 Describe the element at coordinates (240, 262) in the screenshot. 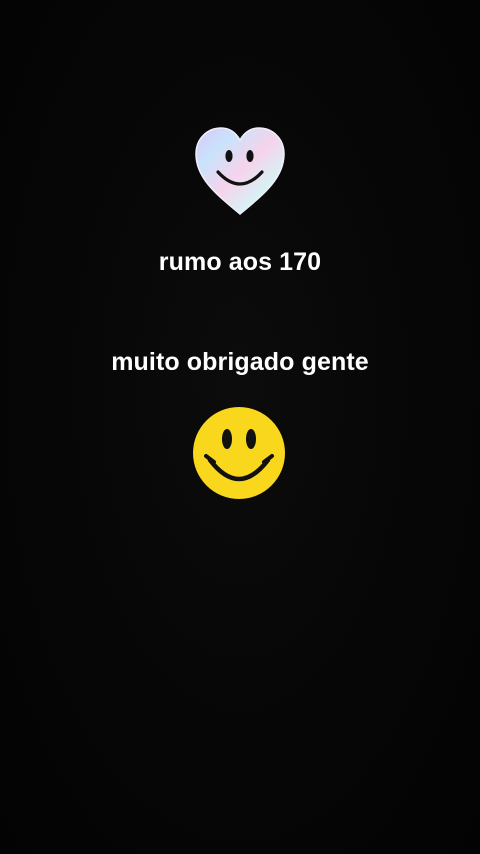

I see `caption-line-1: rumo aos 170` at that location.